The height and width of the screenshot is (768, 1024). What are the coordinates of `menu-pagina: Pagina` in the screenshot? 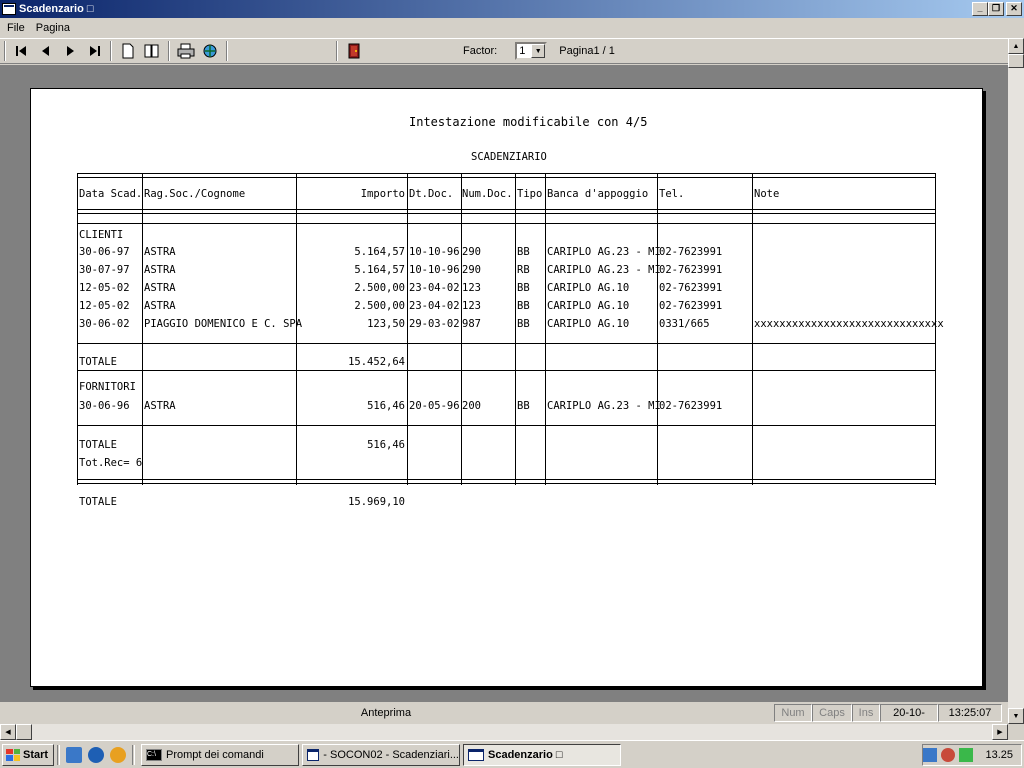 It's located at (53, 28).